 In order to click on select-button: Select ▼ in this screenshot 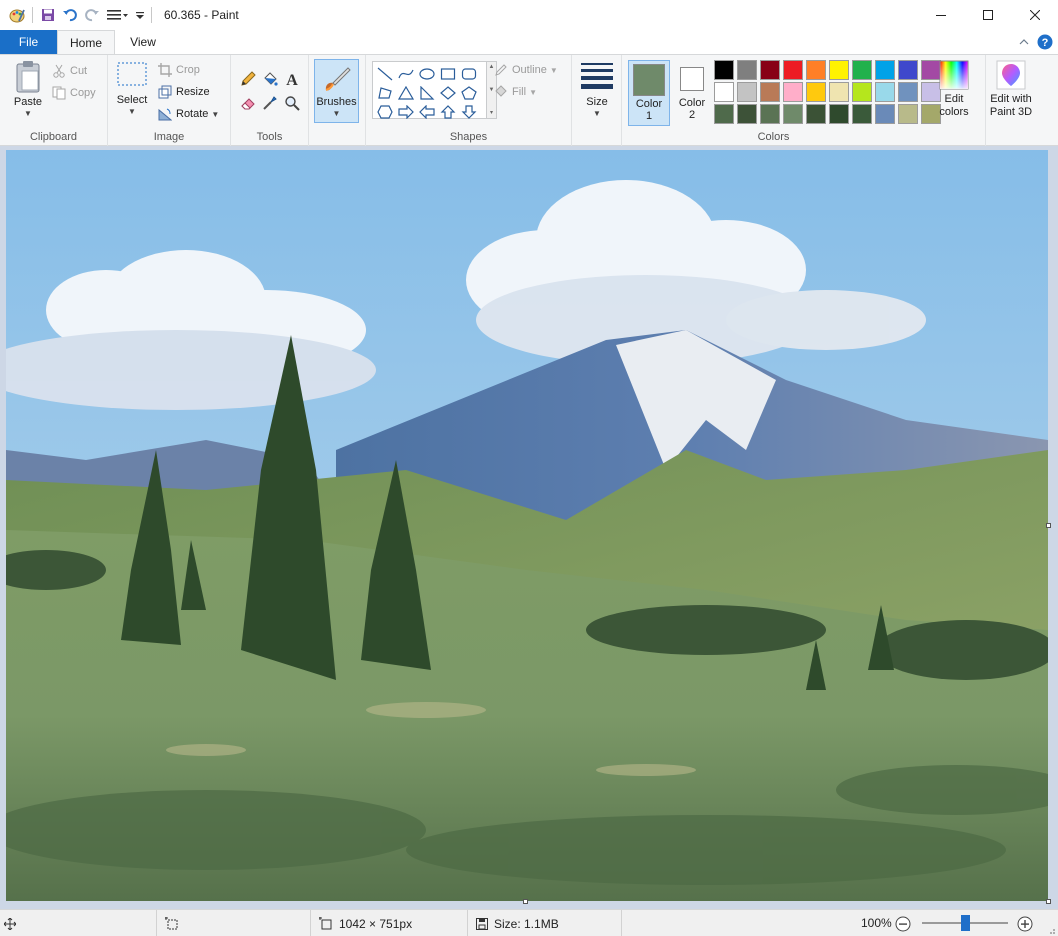, I will do `click(132, 88)`.